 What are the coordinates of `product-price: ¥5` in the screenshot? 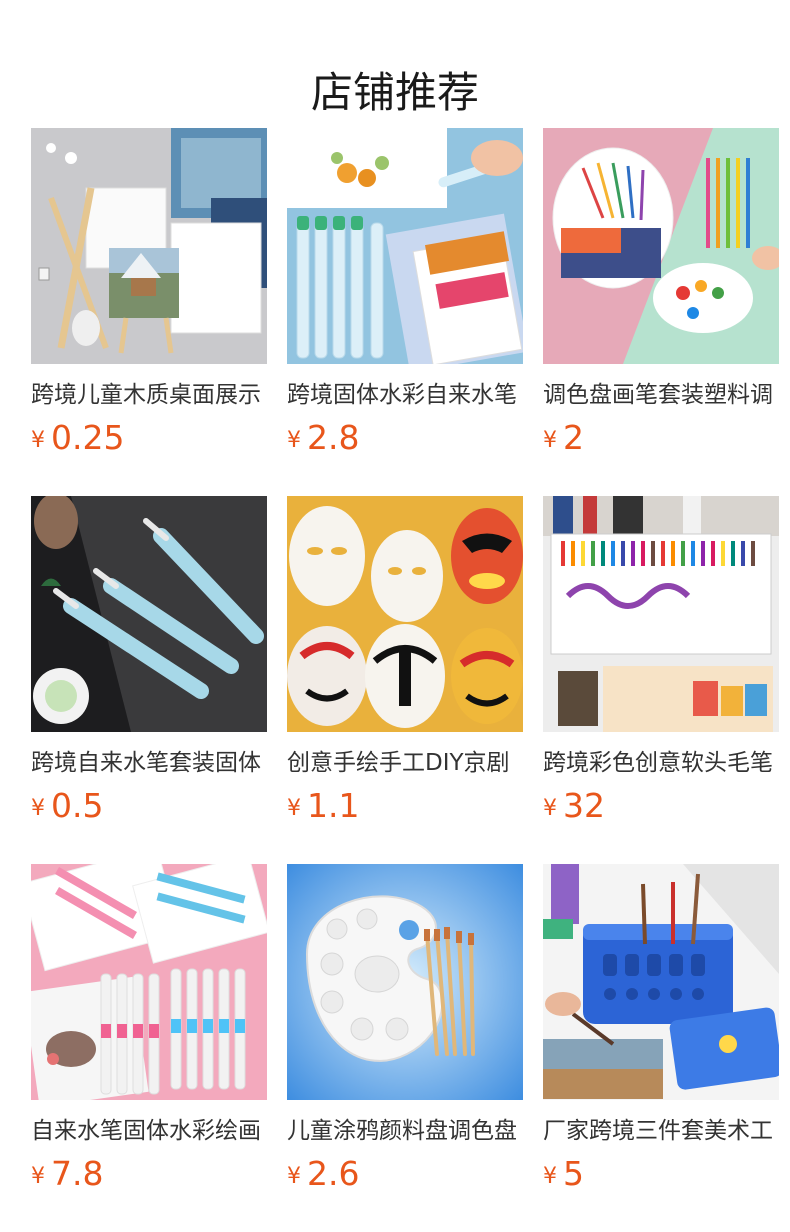 It's located at (563, 1174).